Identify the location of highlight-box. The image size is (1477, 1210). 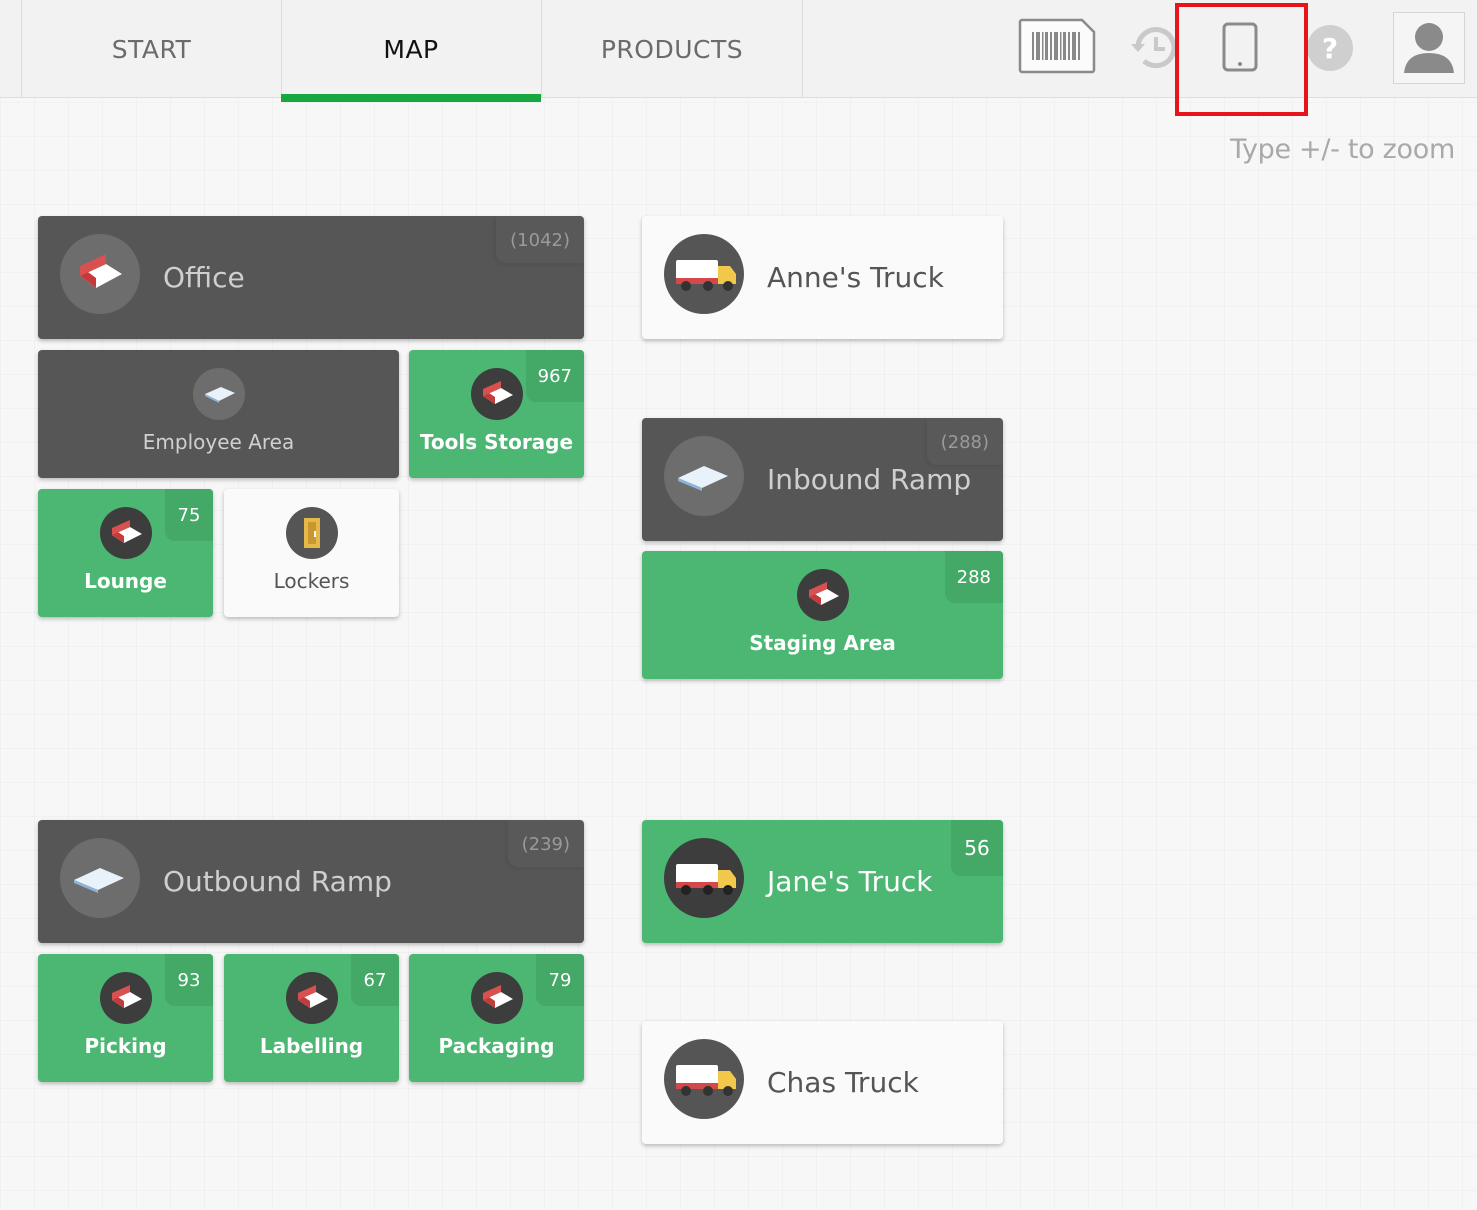
(1241, 59).